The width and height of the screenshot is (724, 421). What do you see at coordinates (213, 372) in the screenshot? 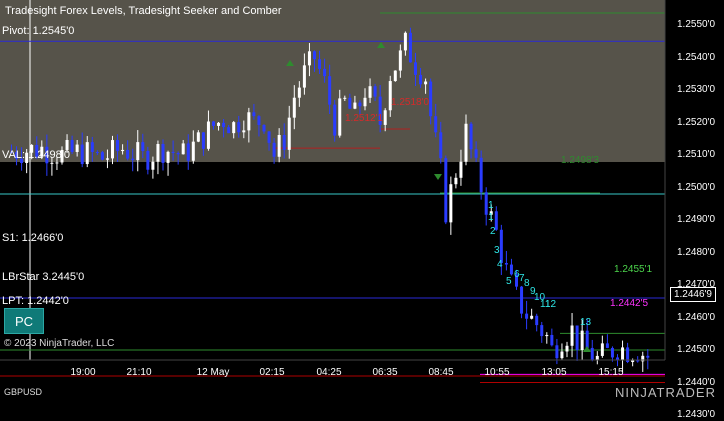
I see `x-tick-label: 12 May` at bounding box center [213, 372].